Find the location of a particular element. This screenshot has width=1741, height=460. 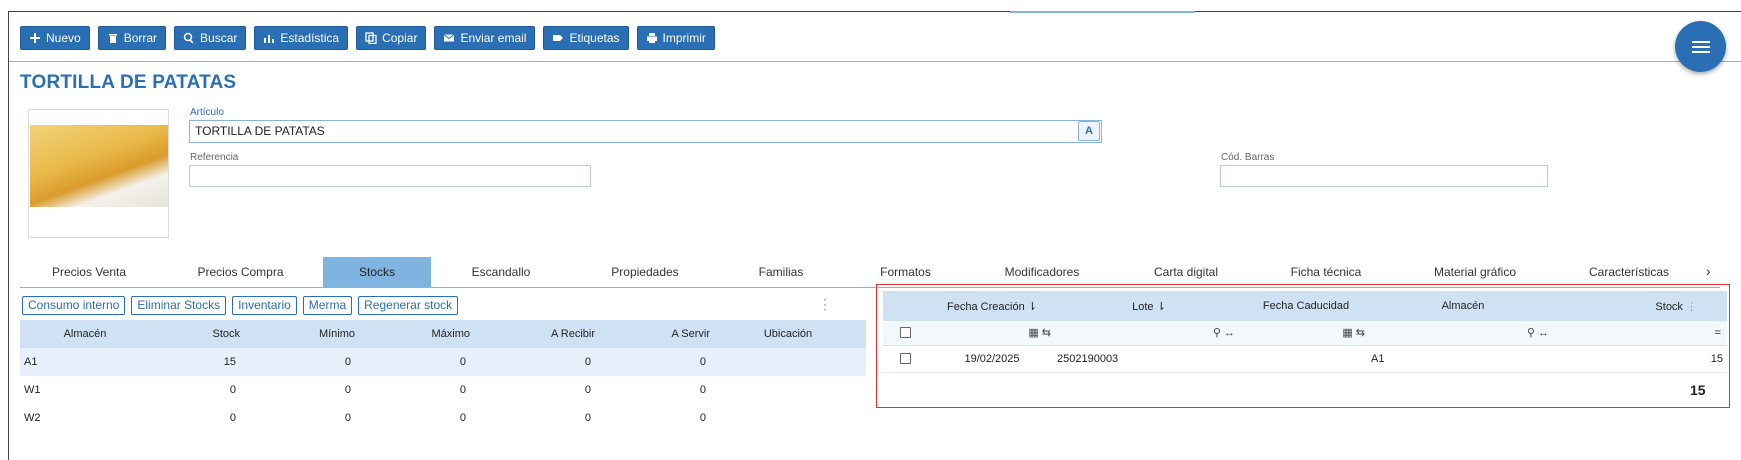

buscar-label: Buscar is located at coordinates (219, 38).